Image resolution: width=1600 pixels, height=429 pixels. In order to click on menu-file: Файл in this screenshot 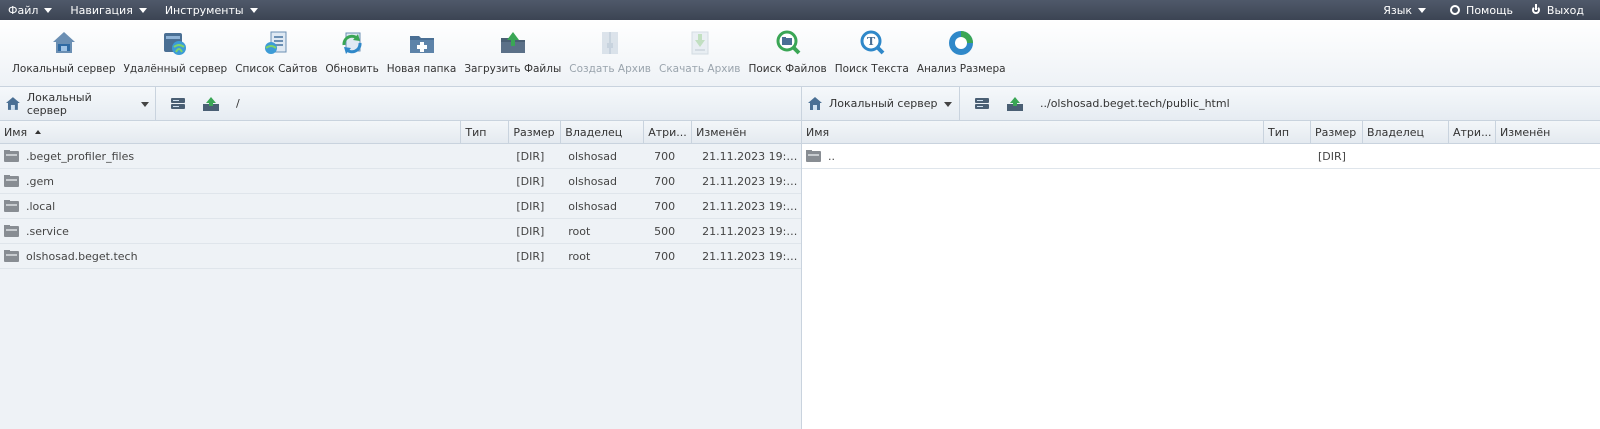, I will do `click(30, 10)`.